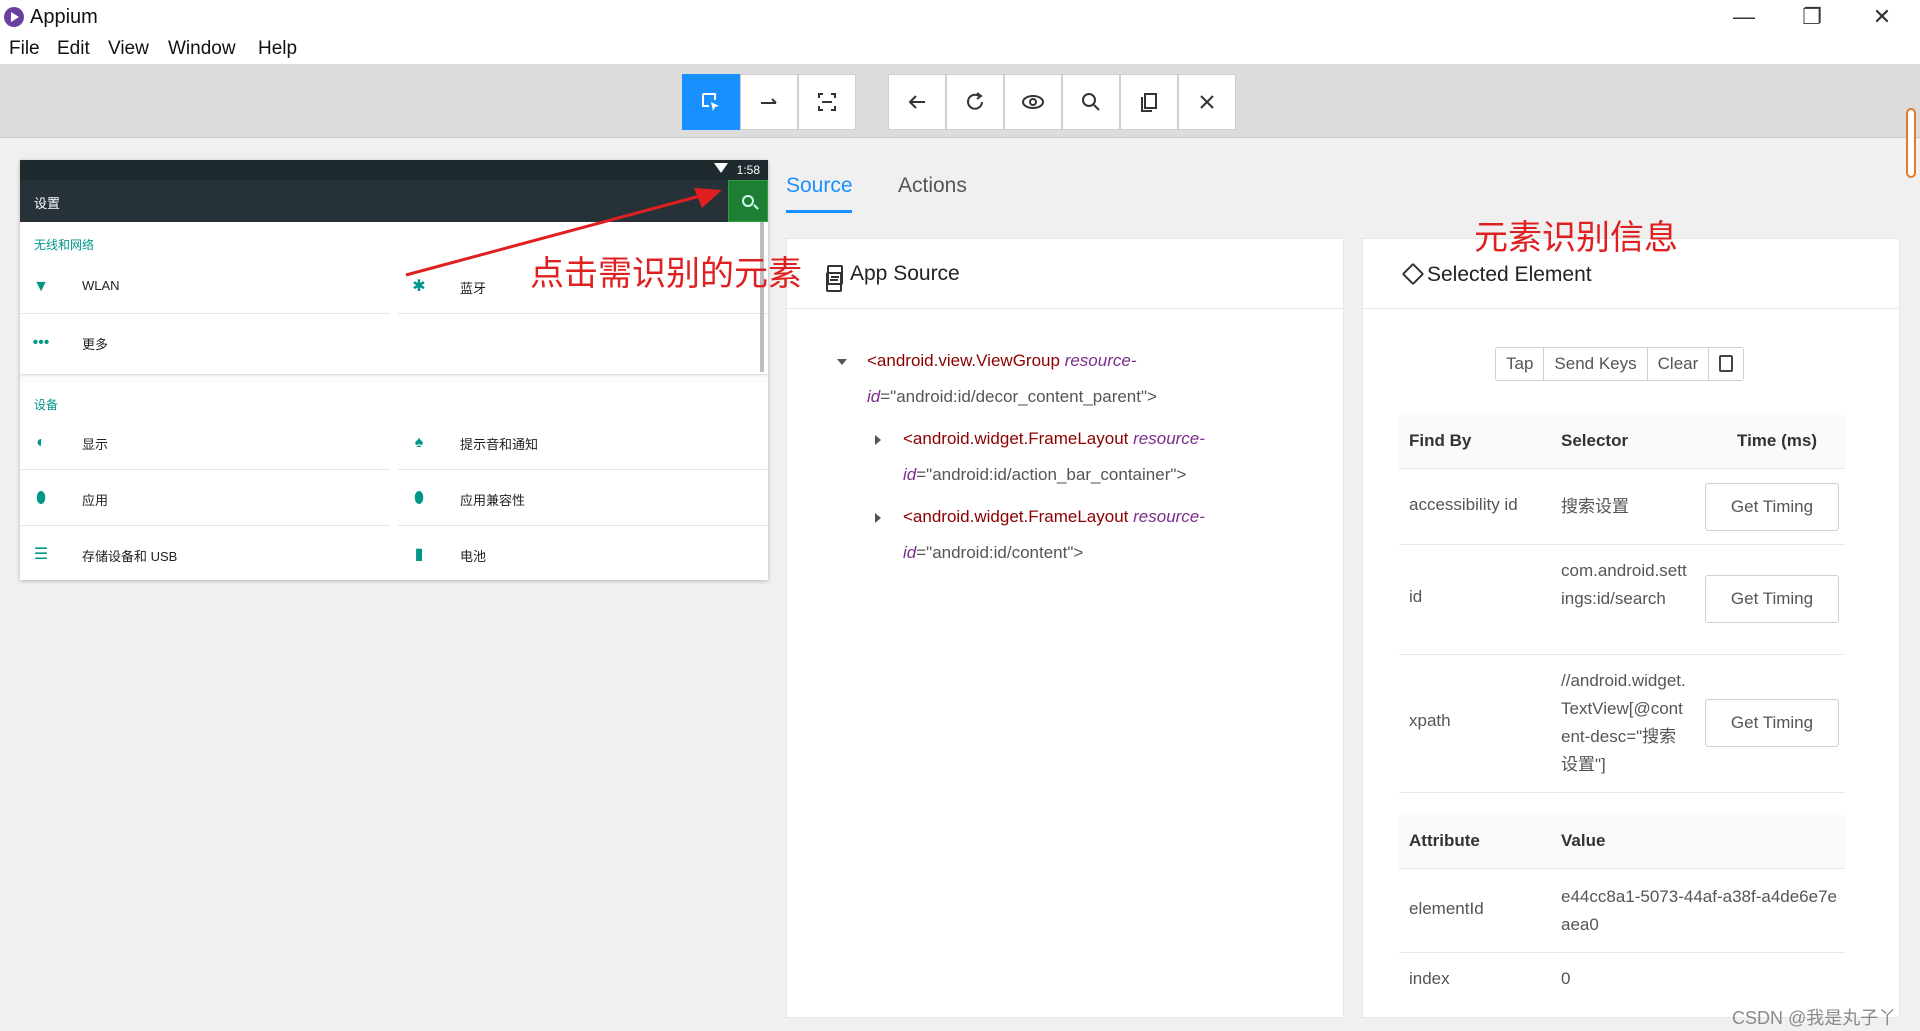 Image resolution: width=1920 pixels, height=1031 pixels. I want to click on tap-coordinates-icon, so click(827, 102).